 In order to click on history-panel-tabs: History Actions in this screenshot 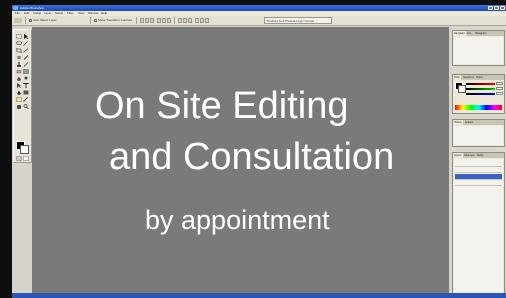, I will do `click(478, 122)`.